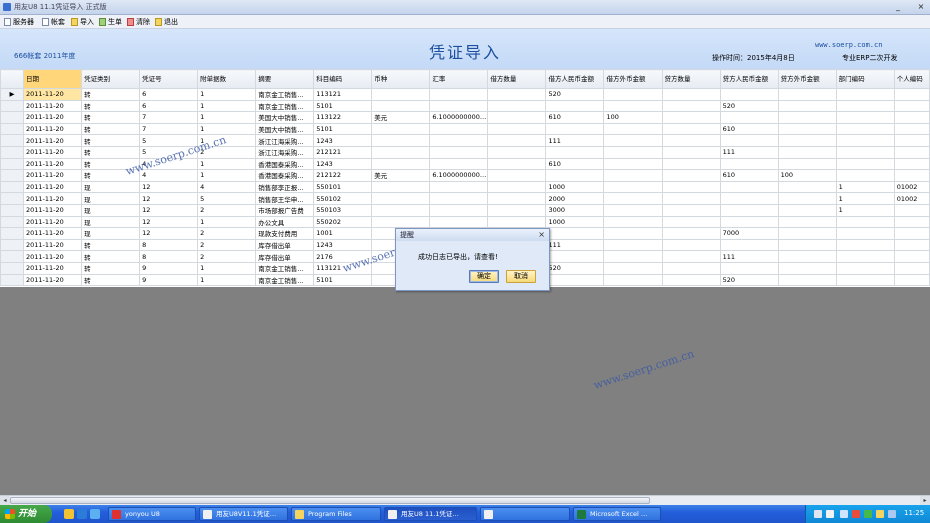 The height and width of the screenshot is (523, 930). I want to click on table-row: 2011-11-20 现 12 1 办公文具 550202 1000, so click(465, 222).